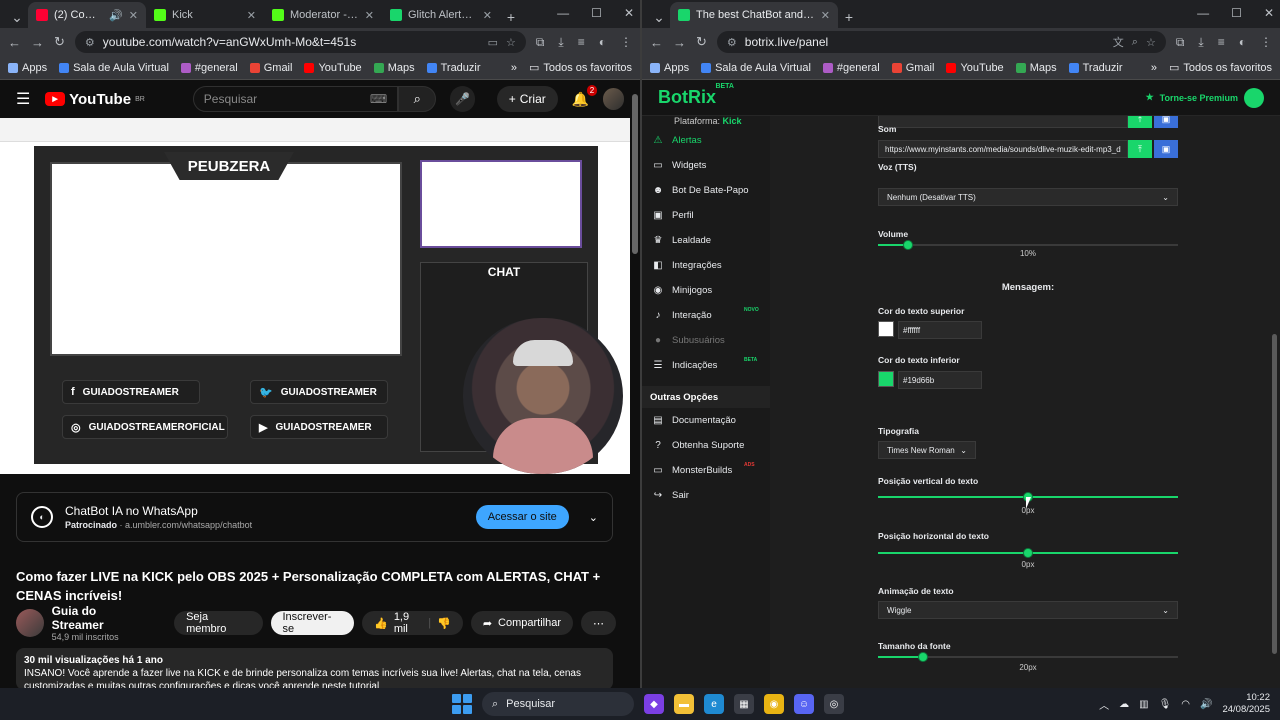 This screenshot has height=720, width=1280. Describe the element at coordinates (522, 517) in the screenshot. I see `visit-site-button: Acessar o site` at that location.